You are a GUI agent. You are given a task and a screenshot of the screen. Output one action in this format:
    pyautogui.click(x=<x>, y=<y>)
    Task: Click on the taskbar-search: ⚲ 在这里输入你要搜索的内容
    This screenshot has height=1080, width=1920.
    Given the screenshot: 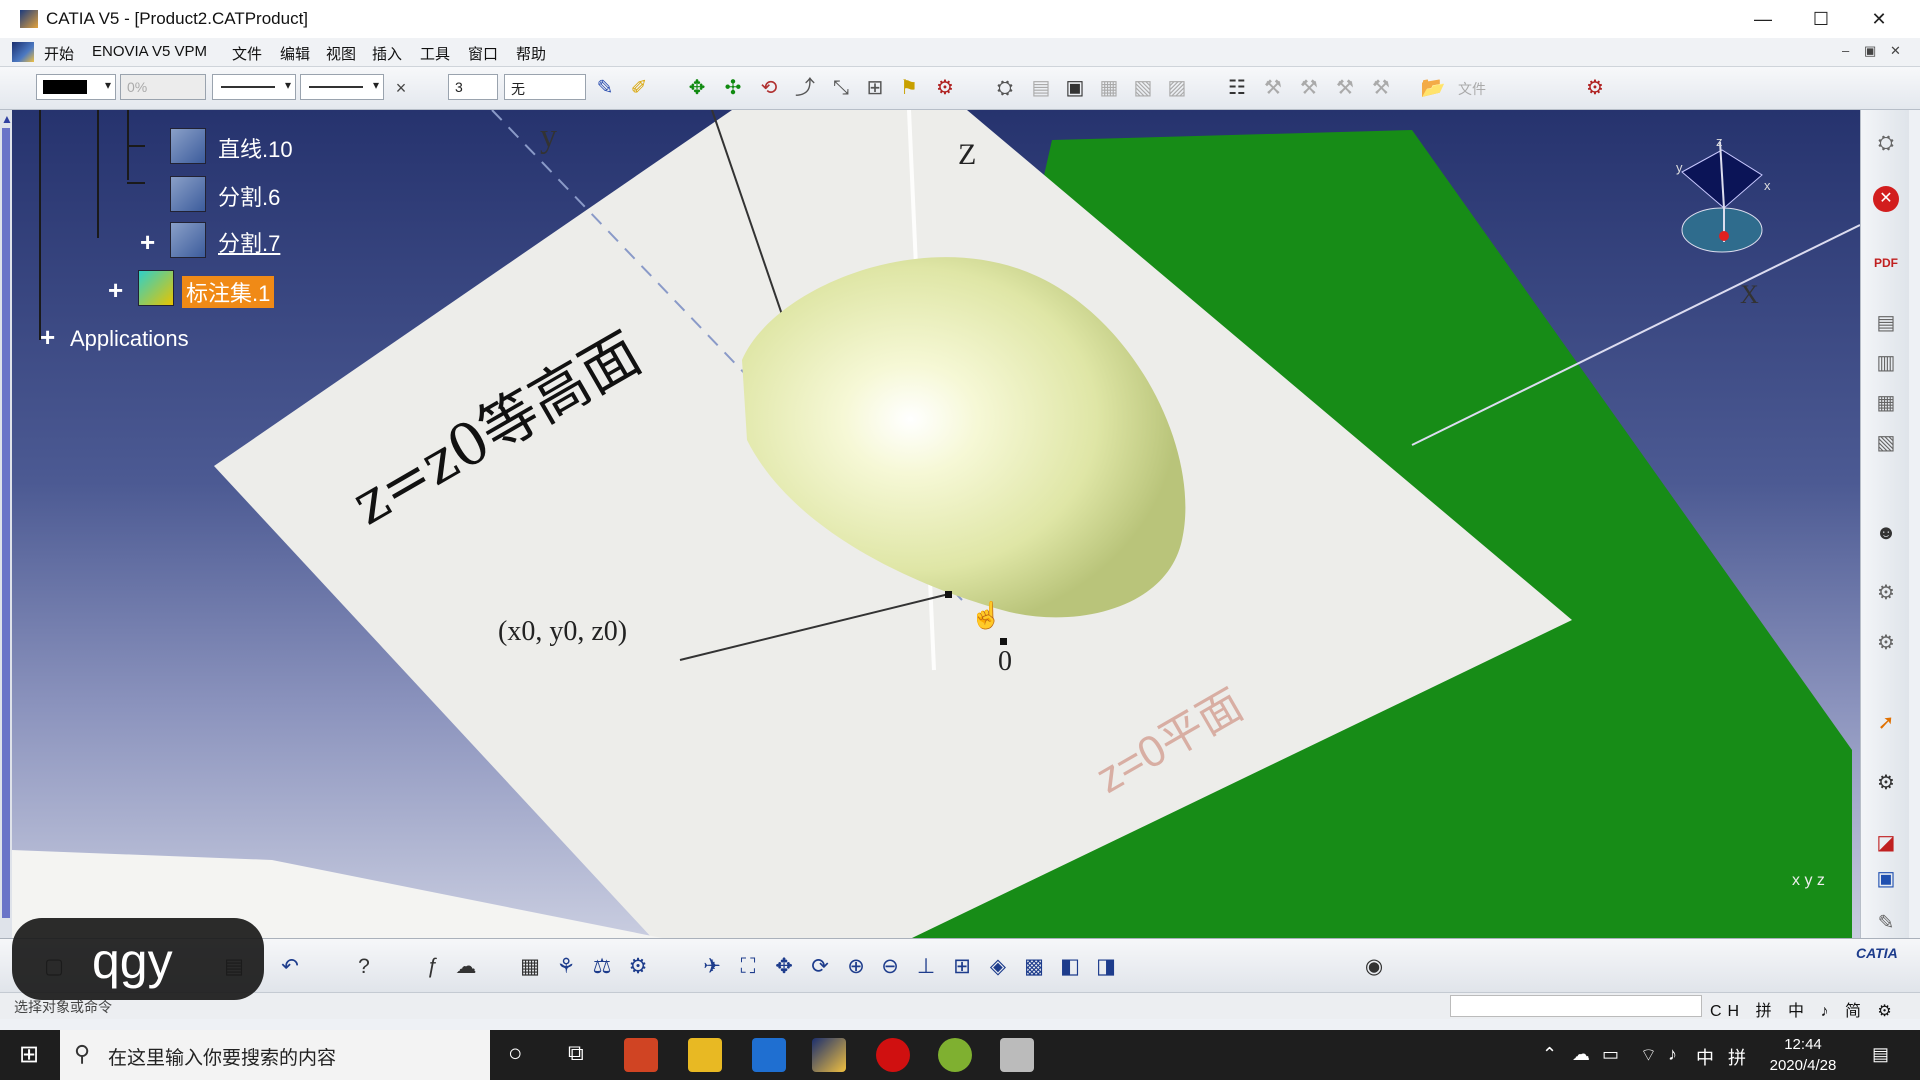 What is the action you would take?
    pyautogui.click(x=275, y=1055)
    